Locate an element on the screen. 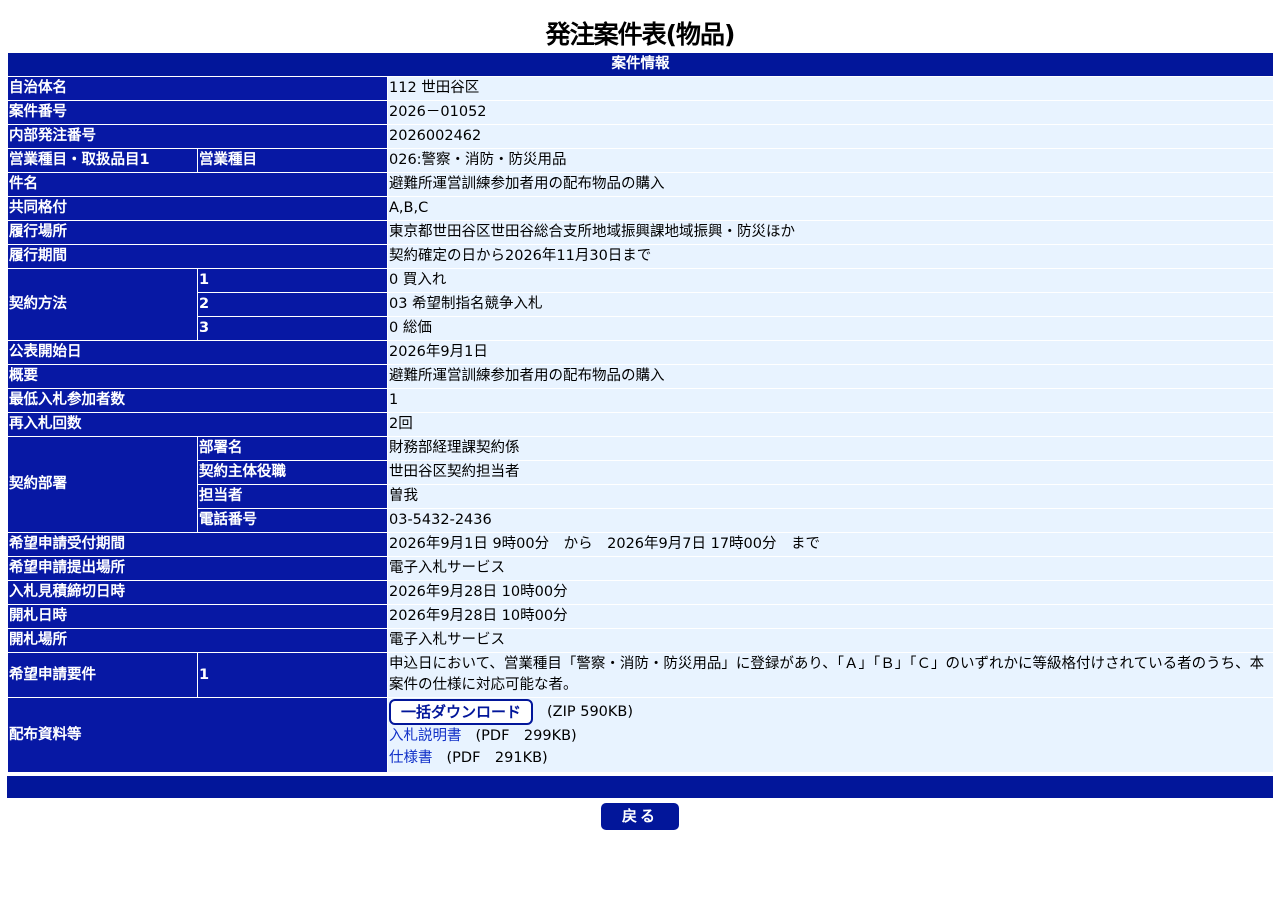 The width and height of the screenshot is (1280, 900). table-row: 自治体名 112 世田谷区 is located at coordinates (641, 88).